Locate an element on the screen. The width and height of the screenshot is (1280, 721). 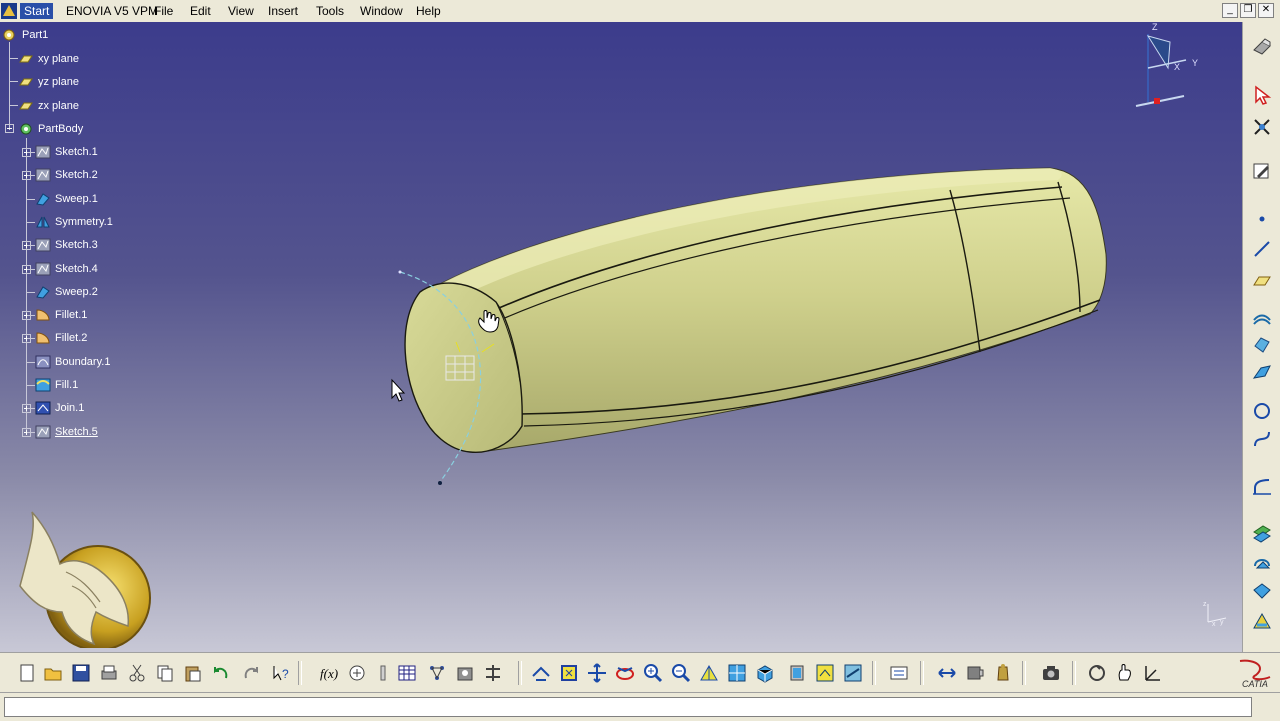
compass-x-label: X is located at coordinates (1177, 67).